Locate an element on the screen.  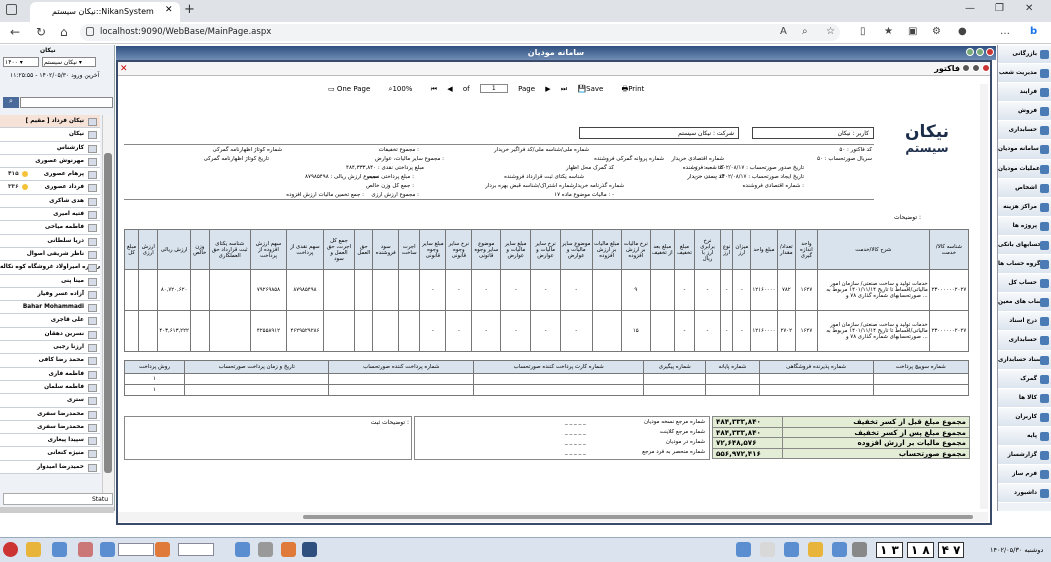
windows-icon is located at coordinates (59, 549).